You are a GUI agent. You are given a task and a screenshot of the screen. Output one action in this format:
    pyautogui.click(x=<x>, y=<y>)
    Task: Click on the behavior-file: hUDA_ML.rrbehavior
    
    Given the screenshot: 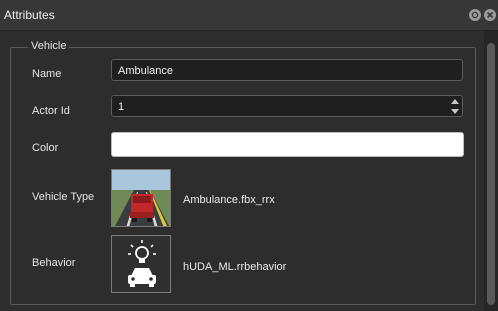 What is the action you would take?
    pyautogui.click(x=235, y=267)
    